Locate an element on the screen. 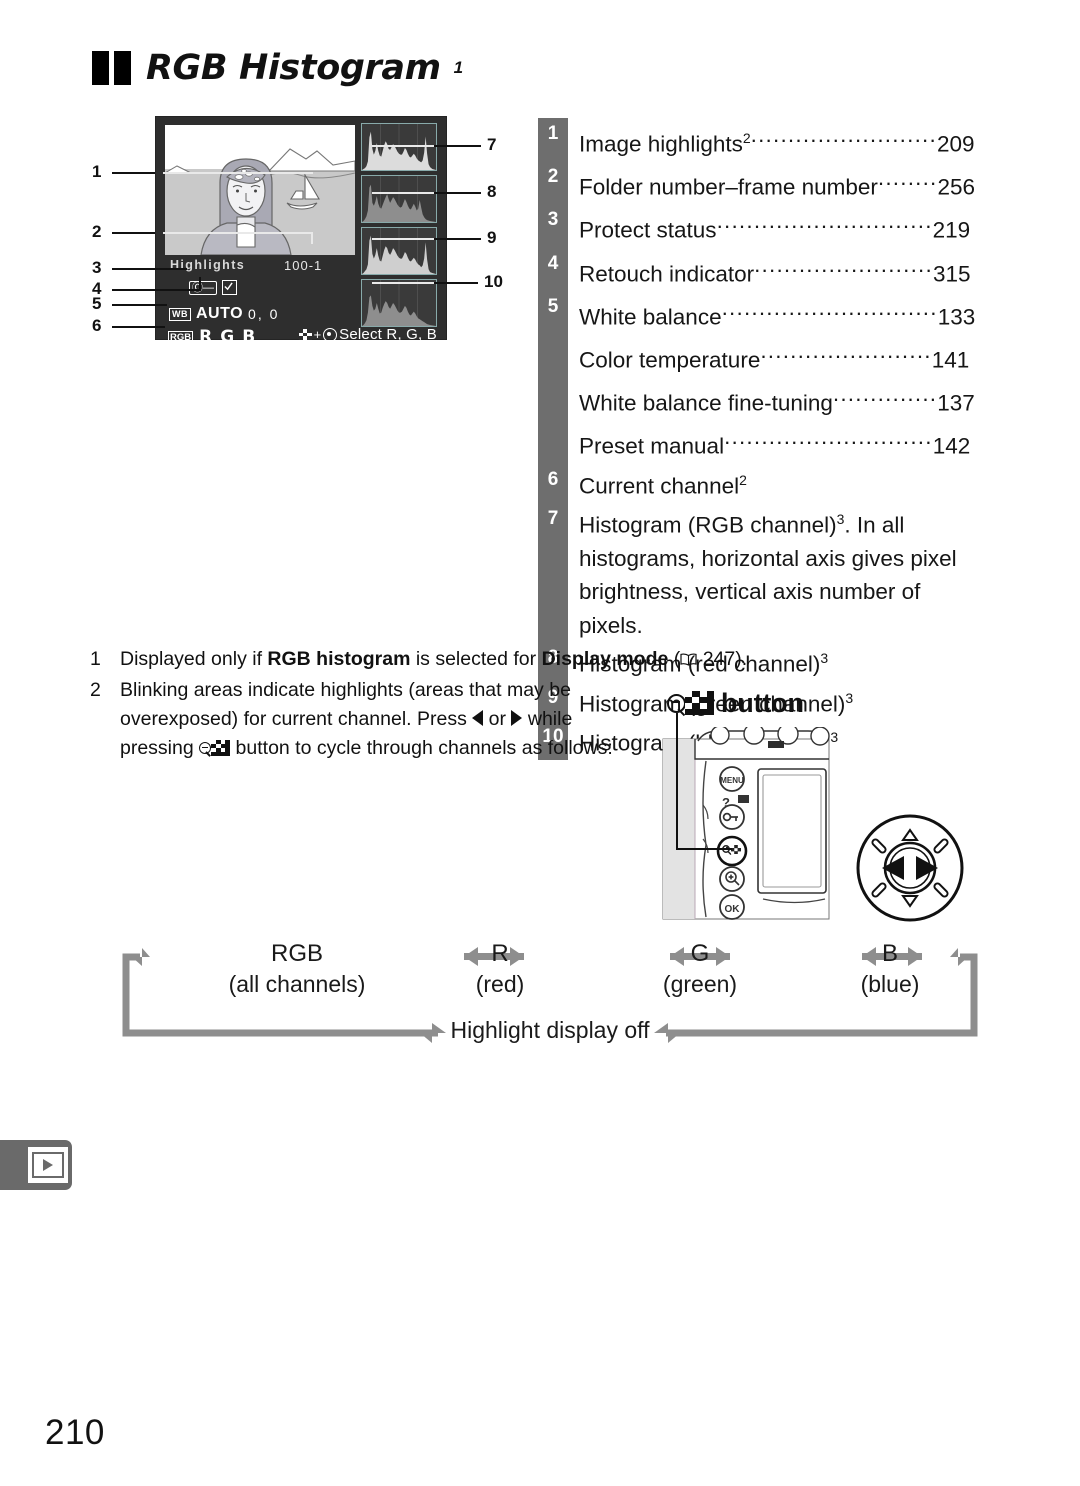 The height and width of the screenshot is (1486, 1080). reference-item-page: 256 is located at coordinates (956, 187).